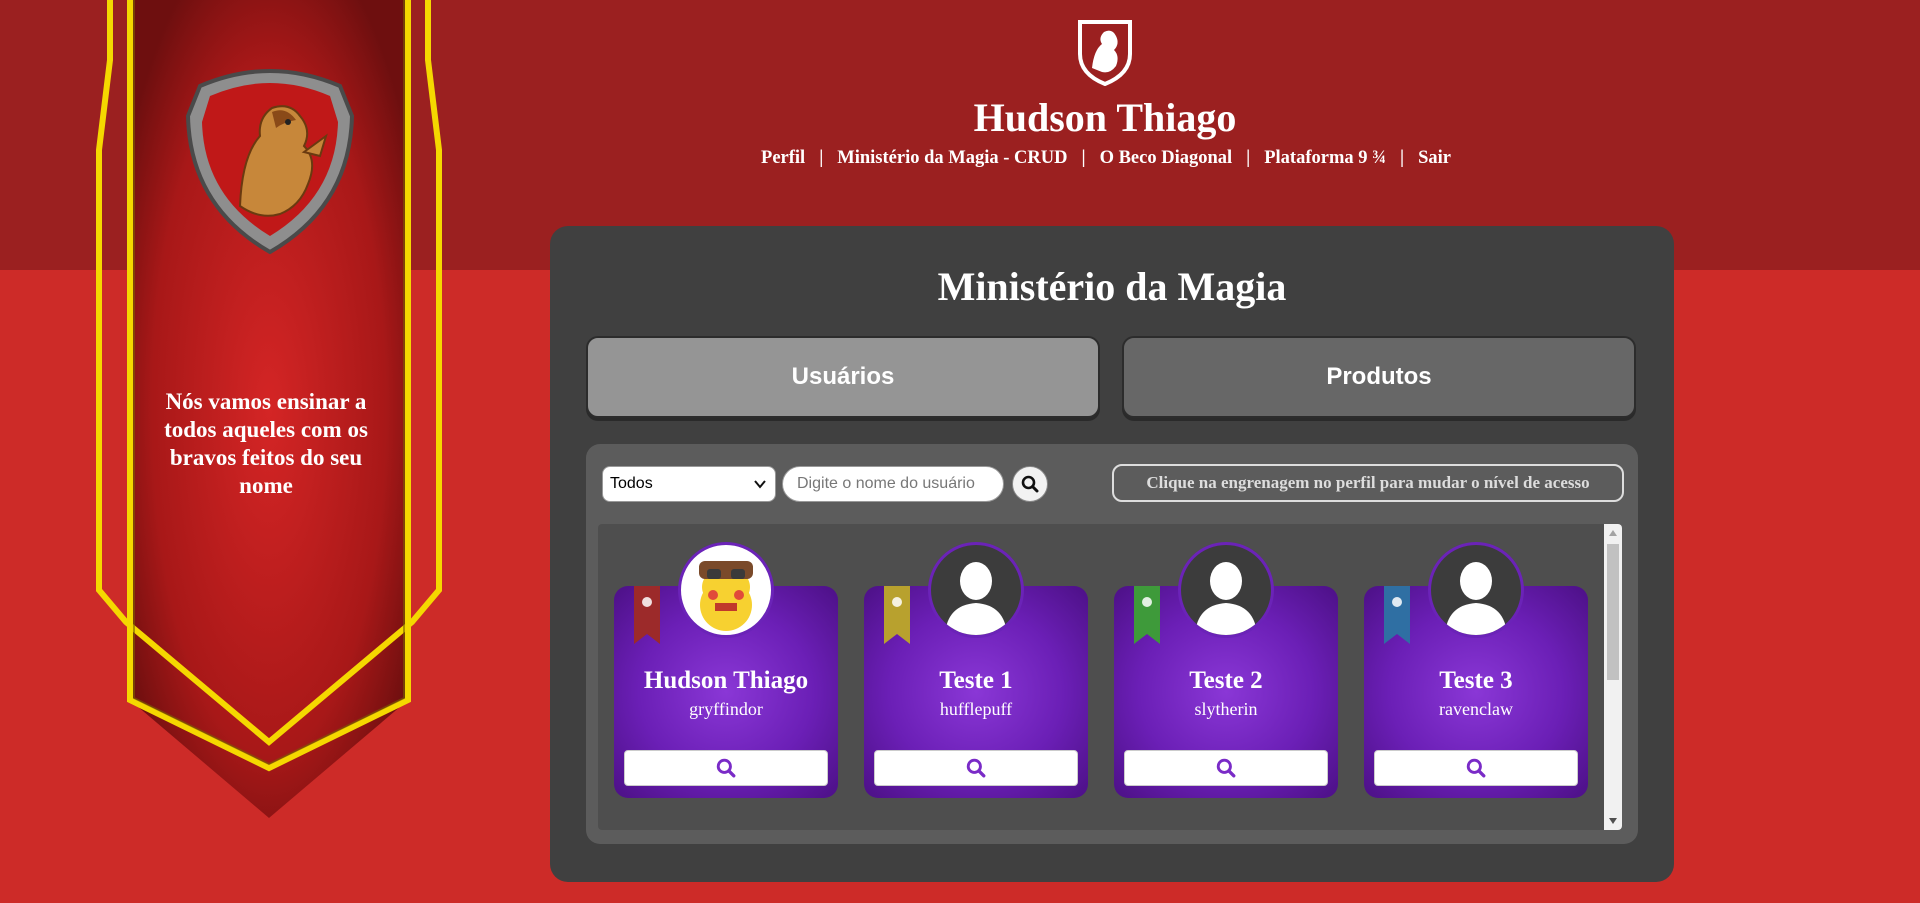 The height and width of the screenshot is (903, 1920). I want to click on house-filter-select: Todos, so click(689, 484).